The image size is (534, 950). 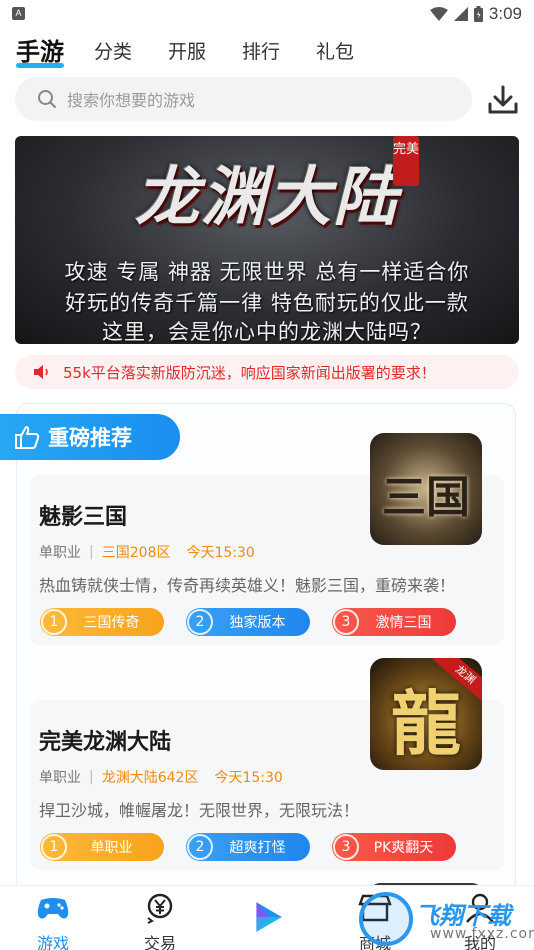 I want to click on watermark-url: www.fxxz.com, so click(x=482, y=934).